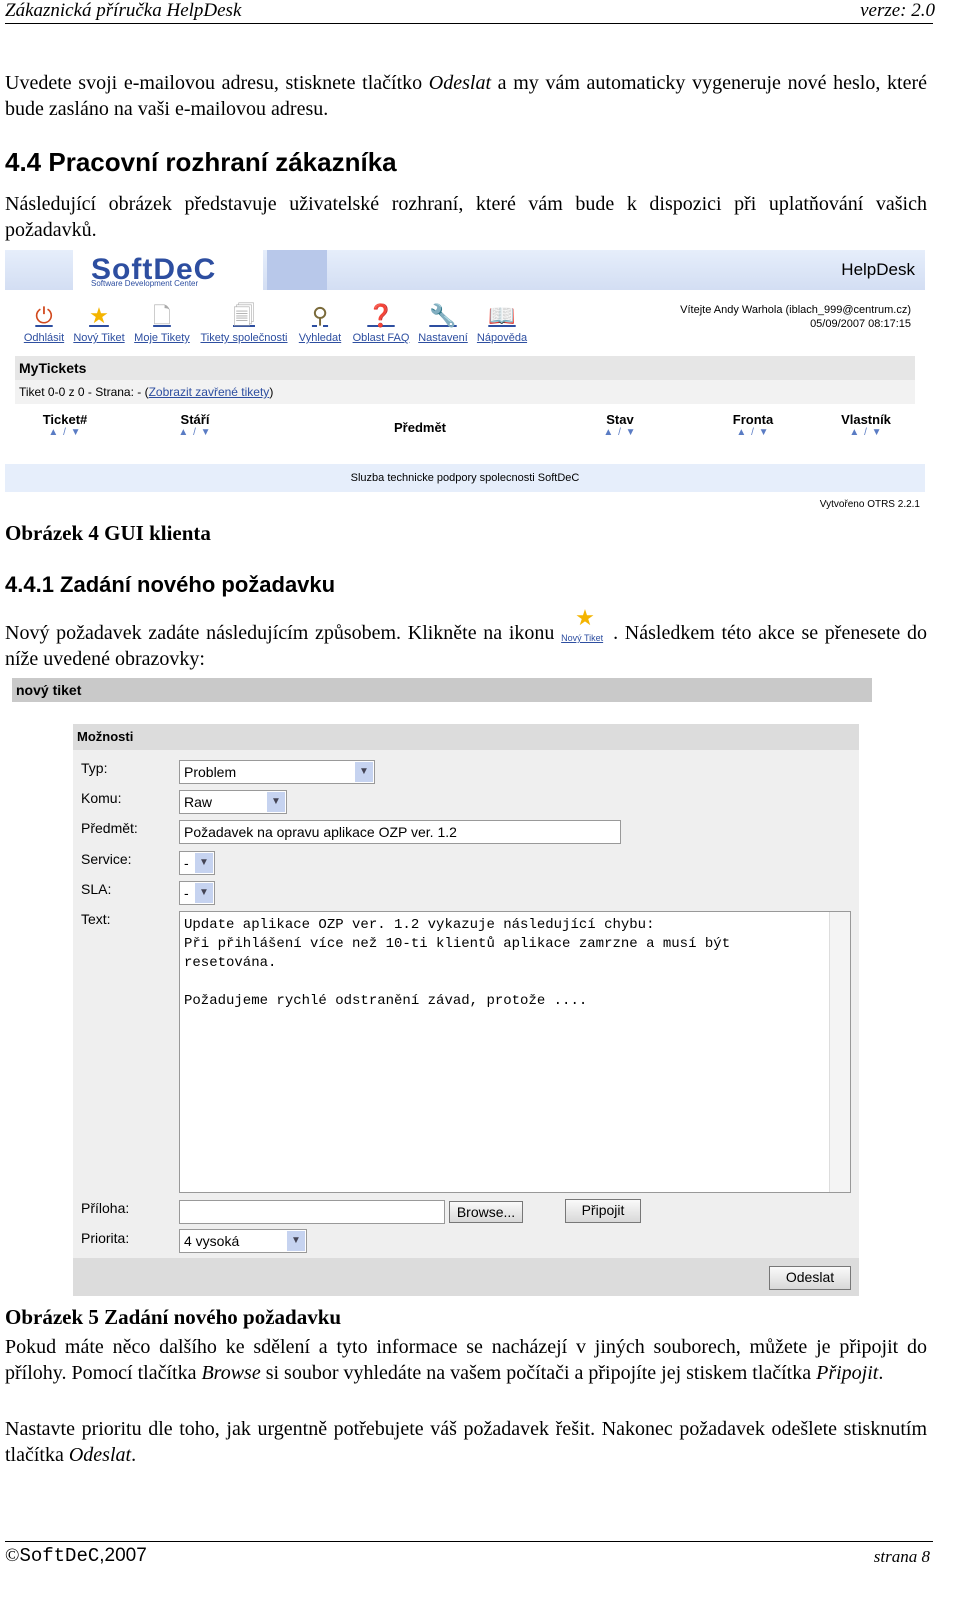 Image resolution: width=960 pixels, height=1616 pixels. I want to click on new-ticket-bar: nový tiket, so click(442, 690).